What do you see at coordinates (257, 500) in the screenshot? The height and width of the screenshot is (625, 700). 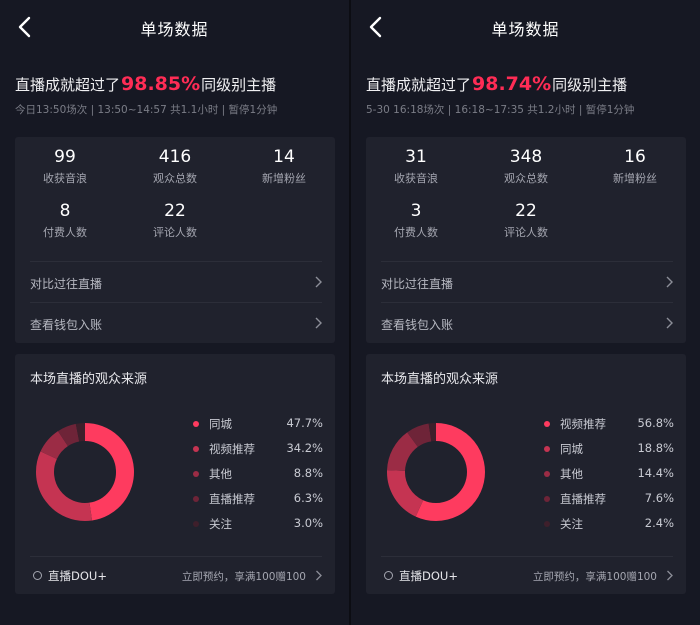 I see `legend-item: 直播推荐 6.3%` at bounding box center [257, 500].